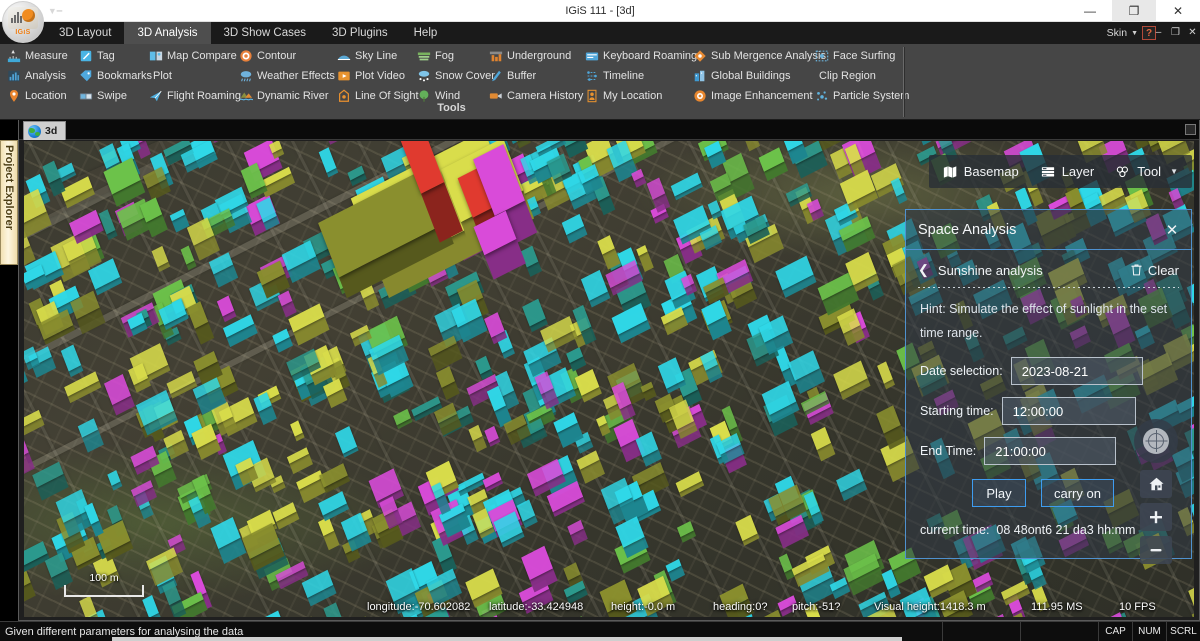 The width and height of the screenshot is (1200, 641). I want to click on ribbon-tab-3d-plugins: 3D Plugins, so click(360, 33).